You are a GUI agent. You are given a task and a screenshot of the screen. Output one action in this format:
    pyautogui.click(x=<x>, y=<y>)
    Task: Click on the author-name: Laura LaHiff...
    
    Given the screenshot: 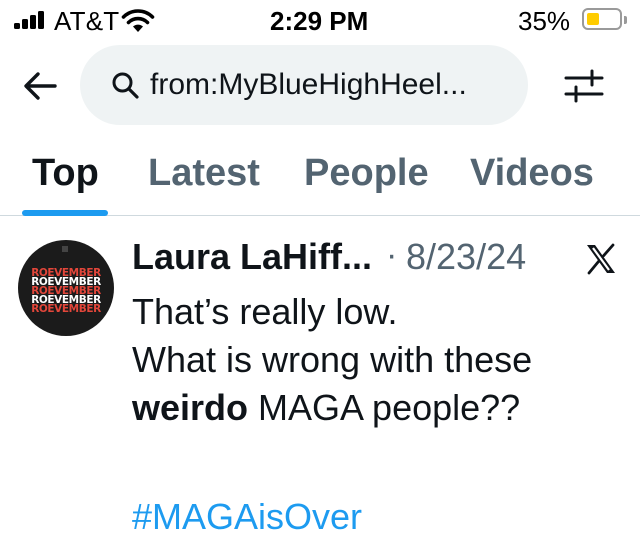 What is the action you would take?
    pyautogui.click(x=252, y=257)
    